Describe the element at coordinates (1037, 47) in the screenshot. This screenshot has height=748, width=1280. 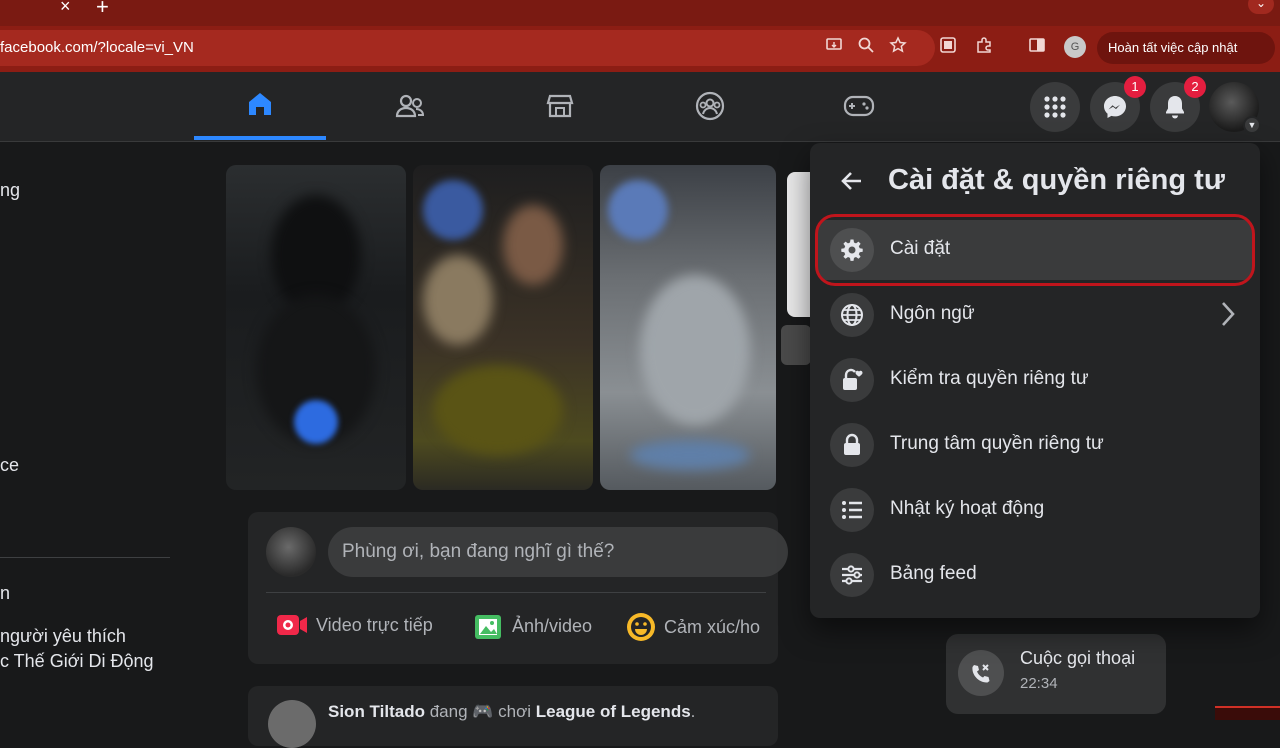
I see `side-panel-icon` at that location.